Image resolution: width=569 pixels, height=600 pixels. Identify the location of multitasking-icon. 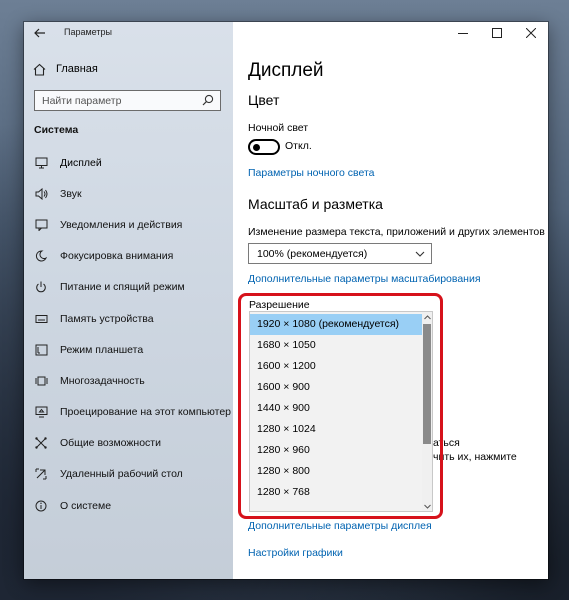
(41, 381).